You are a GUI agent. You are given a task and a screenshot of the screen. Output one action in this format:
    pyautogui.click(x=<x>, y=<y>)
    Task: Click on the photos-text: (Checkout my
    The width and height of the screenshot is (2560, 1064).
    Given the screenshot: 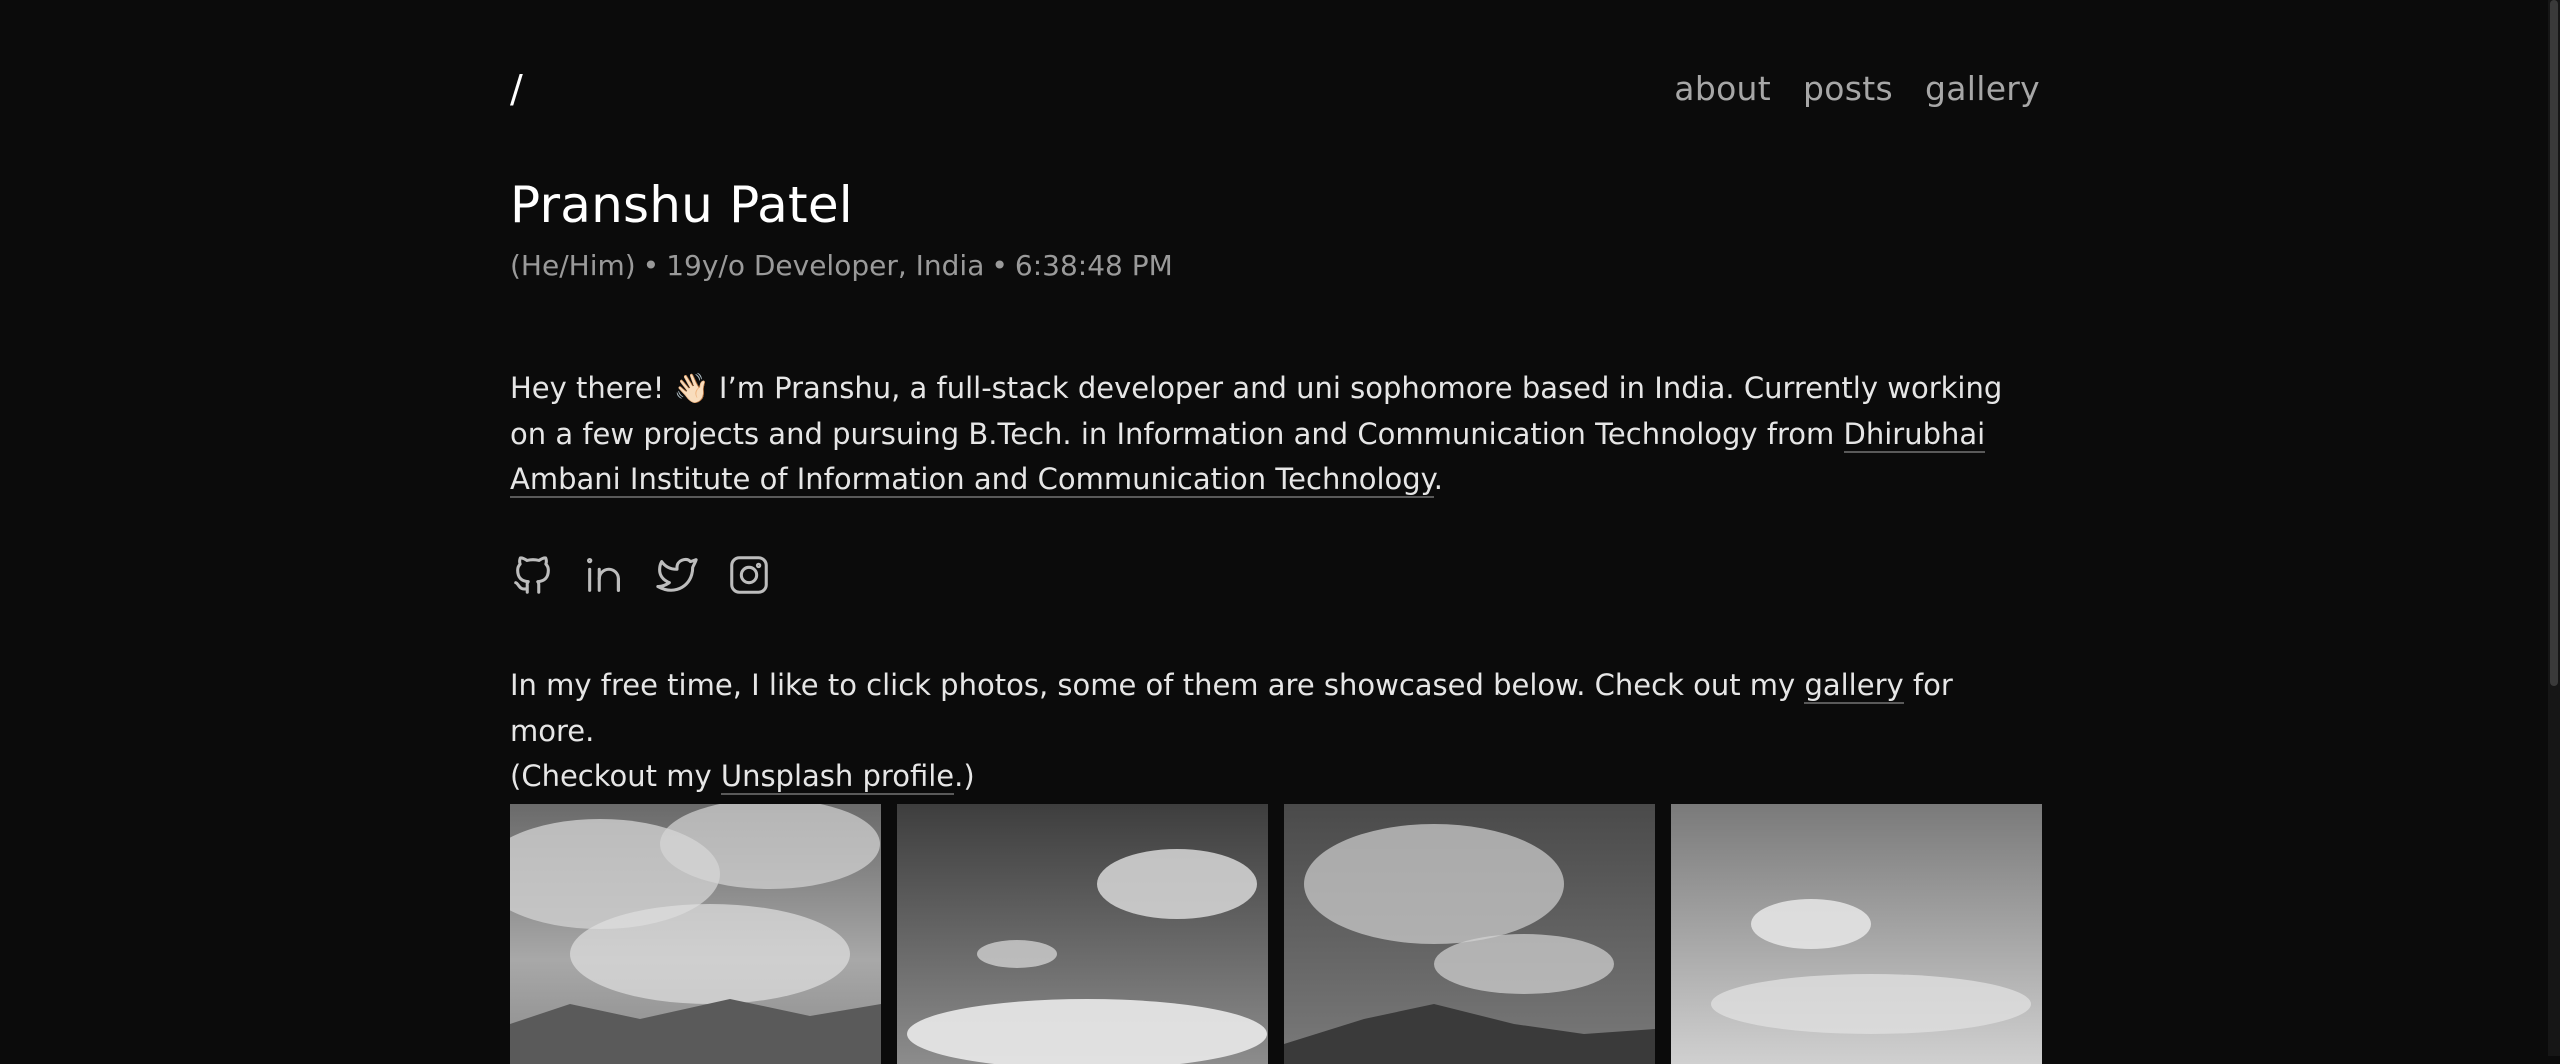 What is the action you would take?
    pyautogui.click(x=615, y=776)
    